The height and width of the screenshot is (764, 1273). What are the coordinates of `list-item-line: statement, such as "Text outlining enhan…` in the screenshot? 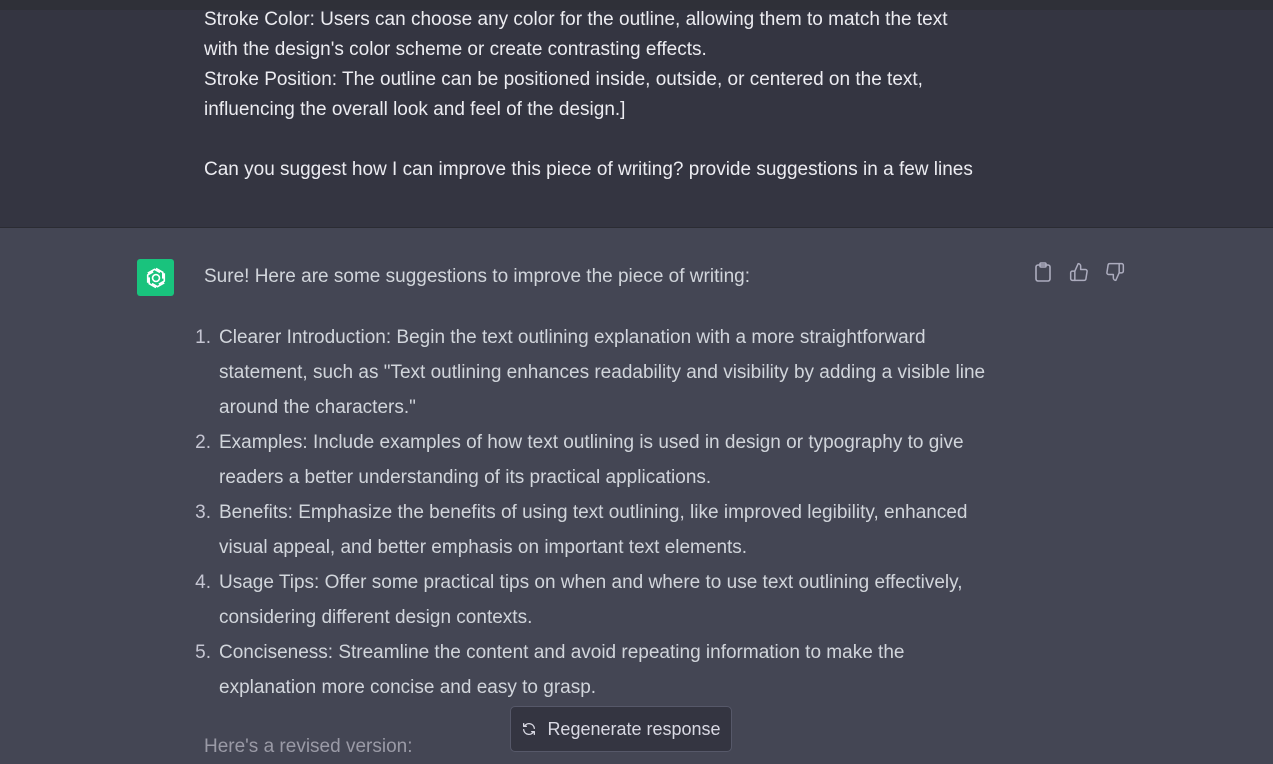 It's located at (602, 372).